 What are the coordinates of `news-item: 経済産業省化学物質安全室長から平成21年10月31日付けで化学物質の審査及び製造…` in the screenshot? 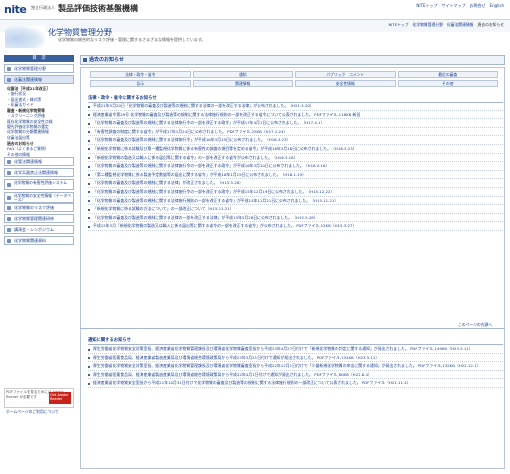 It's located at (295, 384).